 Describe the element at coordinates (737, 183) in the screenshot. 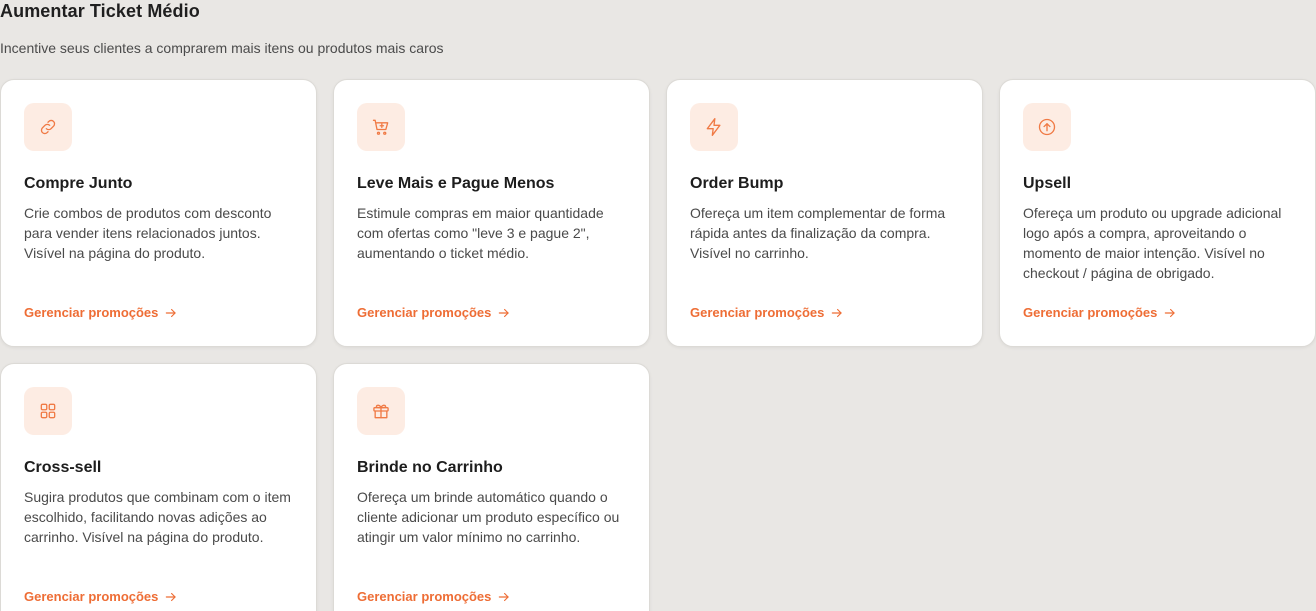

I see `card-title: Order Bump` at that location.